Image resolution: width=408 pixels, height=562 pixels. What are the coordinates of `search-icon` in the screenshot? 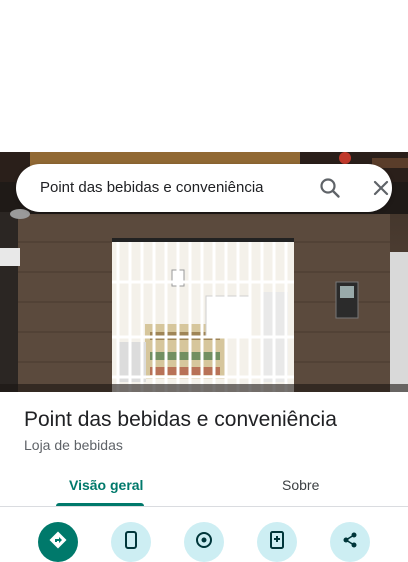 It's located at (330, 188).